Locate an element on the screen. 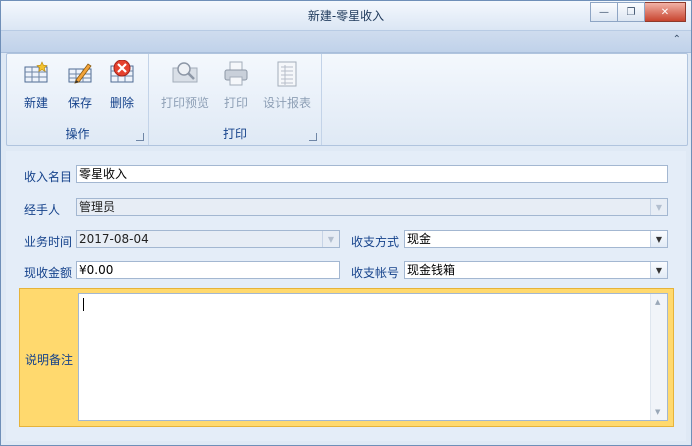 This screenshot has height=446, width=692. ribbon-group-label-operation: 操作 is located at coordinates (77, 134).